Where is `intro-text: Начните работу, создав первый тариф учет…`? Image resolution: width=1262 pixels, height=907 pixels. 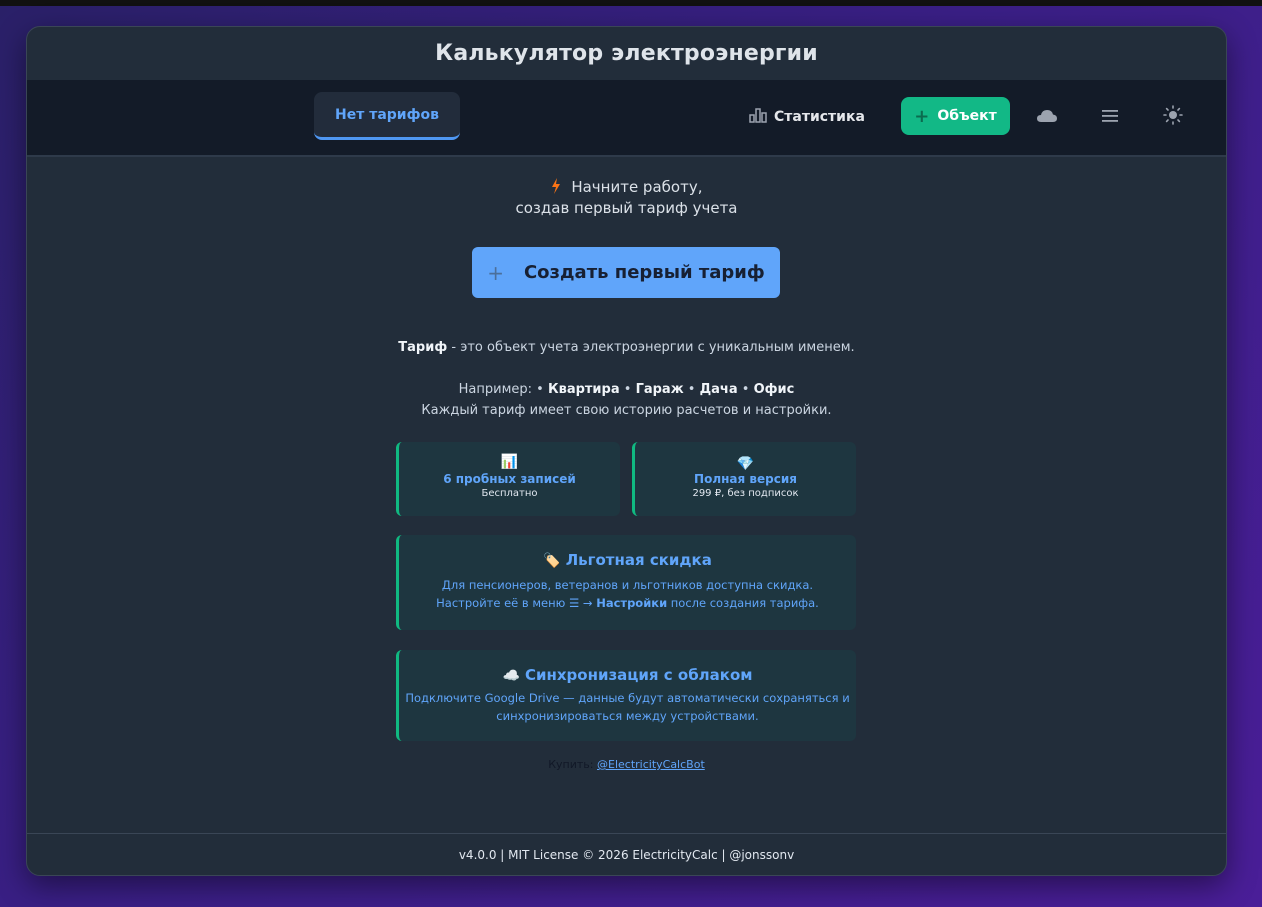
intro-text: Начните работу, создав первый тариф учет… is located at coordinates (626, 198).